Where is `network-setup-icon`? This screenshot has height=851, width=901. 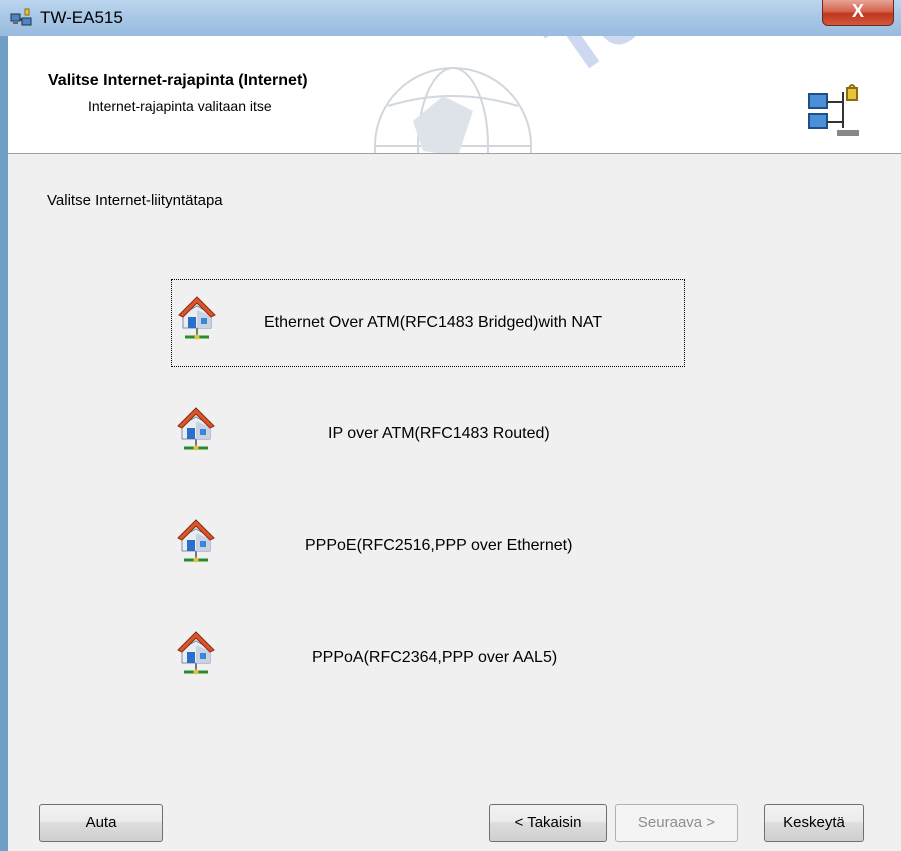 network-setup-icon is located at coordinates (836, 113).